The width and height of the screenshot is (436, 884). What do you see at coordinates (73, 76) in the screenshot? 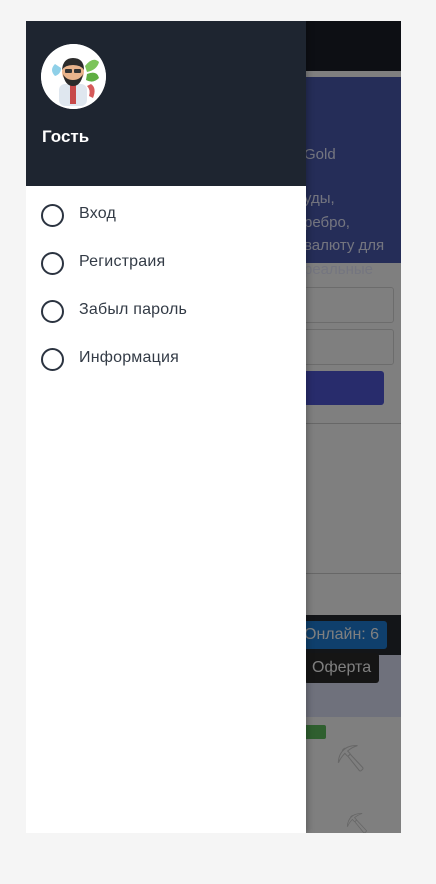
I see `avatar-icon` at bounding box center [73, 76].